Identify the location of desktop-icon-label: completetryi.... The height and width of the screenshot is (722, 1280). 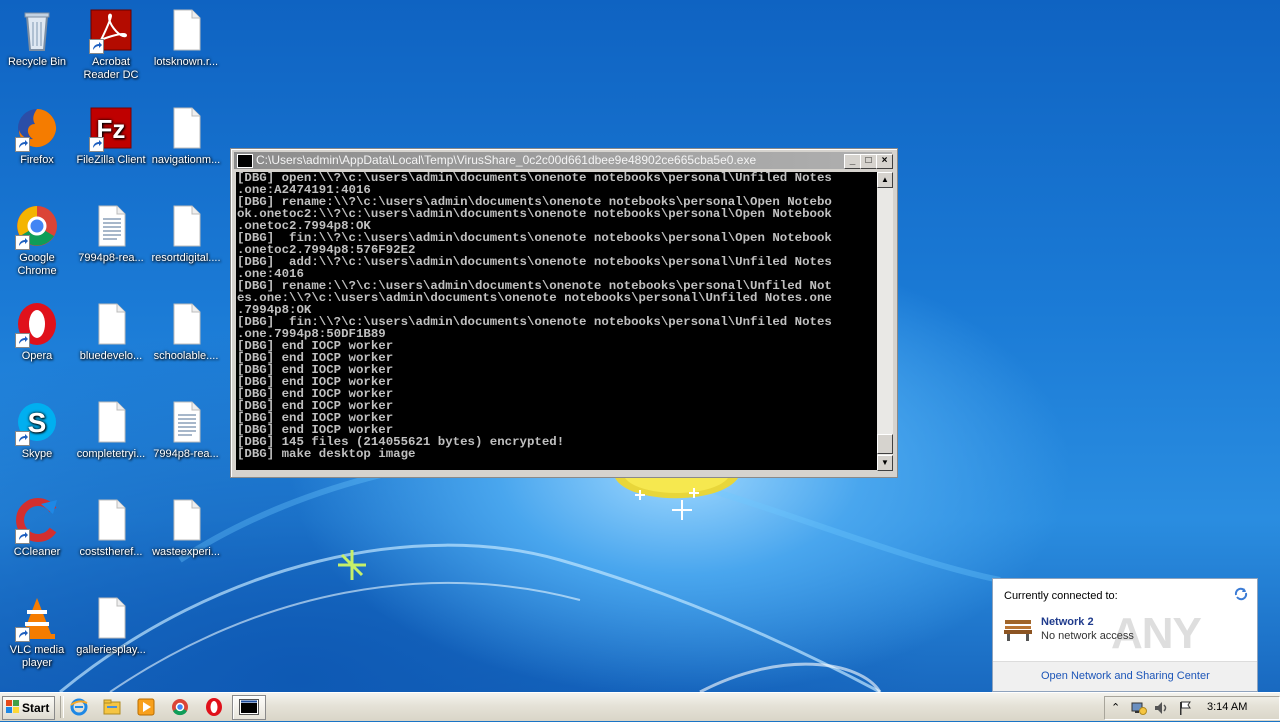
(111, 454).